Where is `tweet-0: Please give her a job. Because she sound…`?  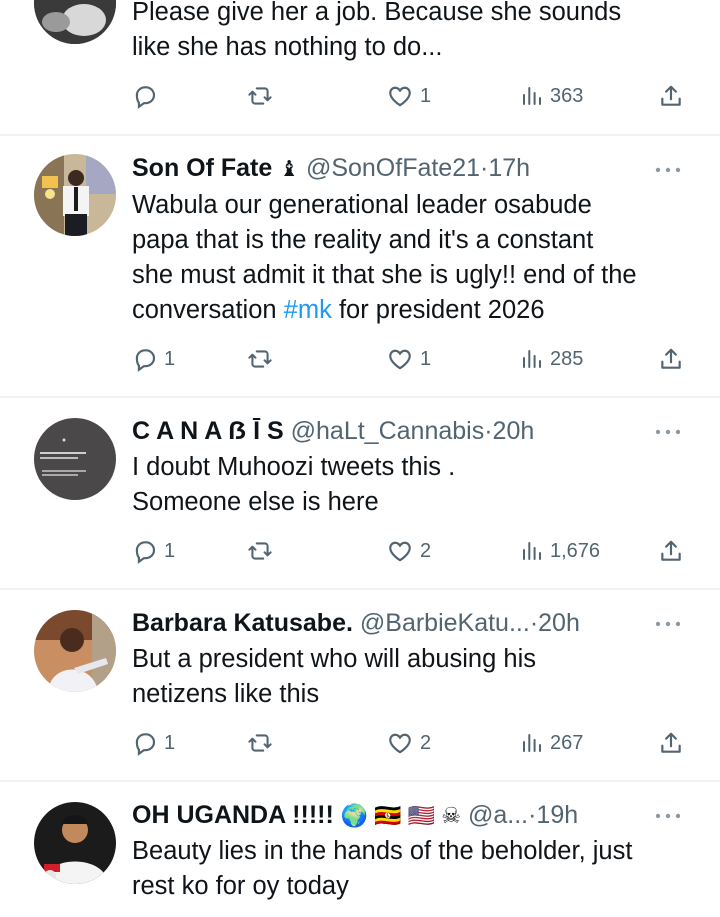
tweet-0: Please give her a job. Because she sound… is located at coordinates (360, 67).